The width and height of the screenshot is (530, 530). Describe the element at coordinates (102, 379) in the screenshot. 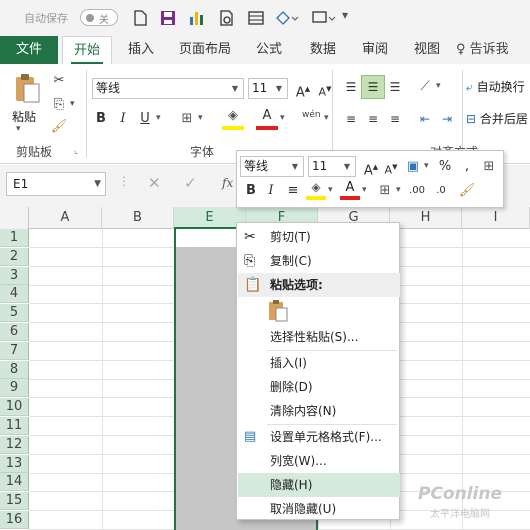

I see `column-gridline` at that location.